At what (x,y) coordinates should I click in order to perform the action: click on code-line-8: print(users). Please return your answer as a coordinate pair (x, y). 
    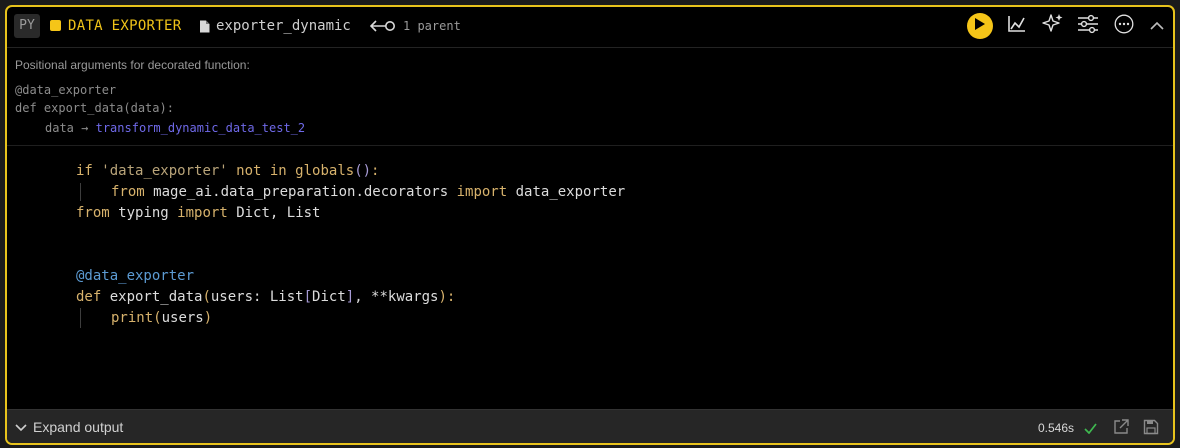
    Looking at the image, I should click on (162, 318).